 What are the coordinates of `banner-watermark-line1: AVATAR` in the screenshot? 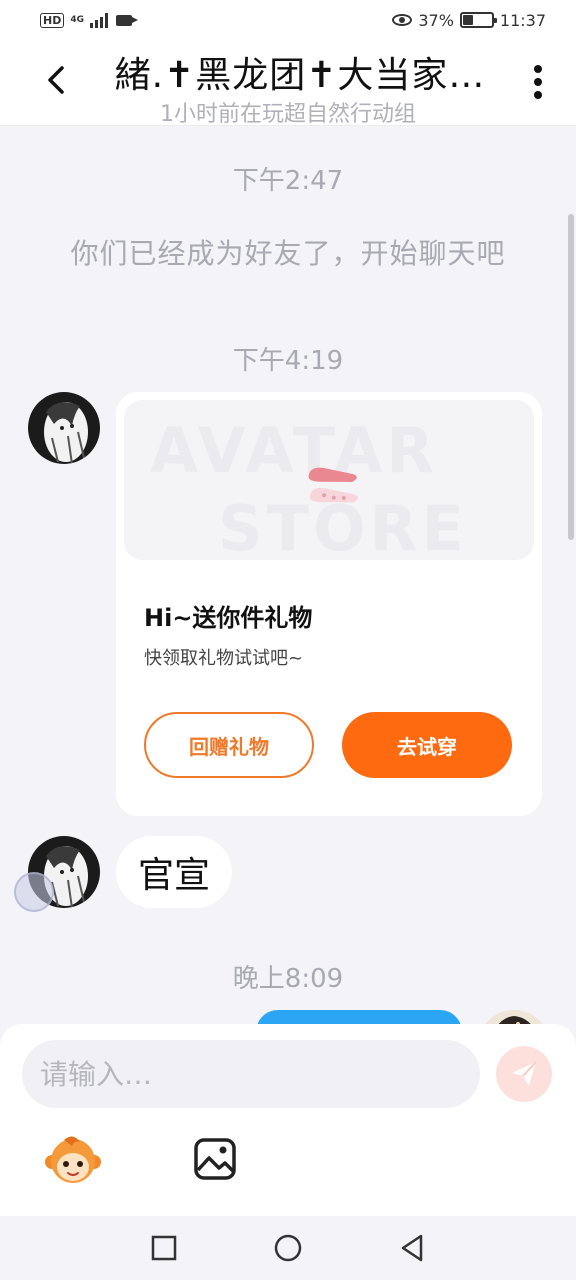 It's located at (294, 450).